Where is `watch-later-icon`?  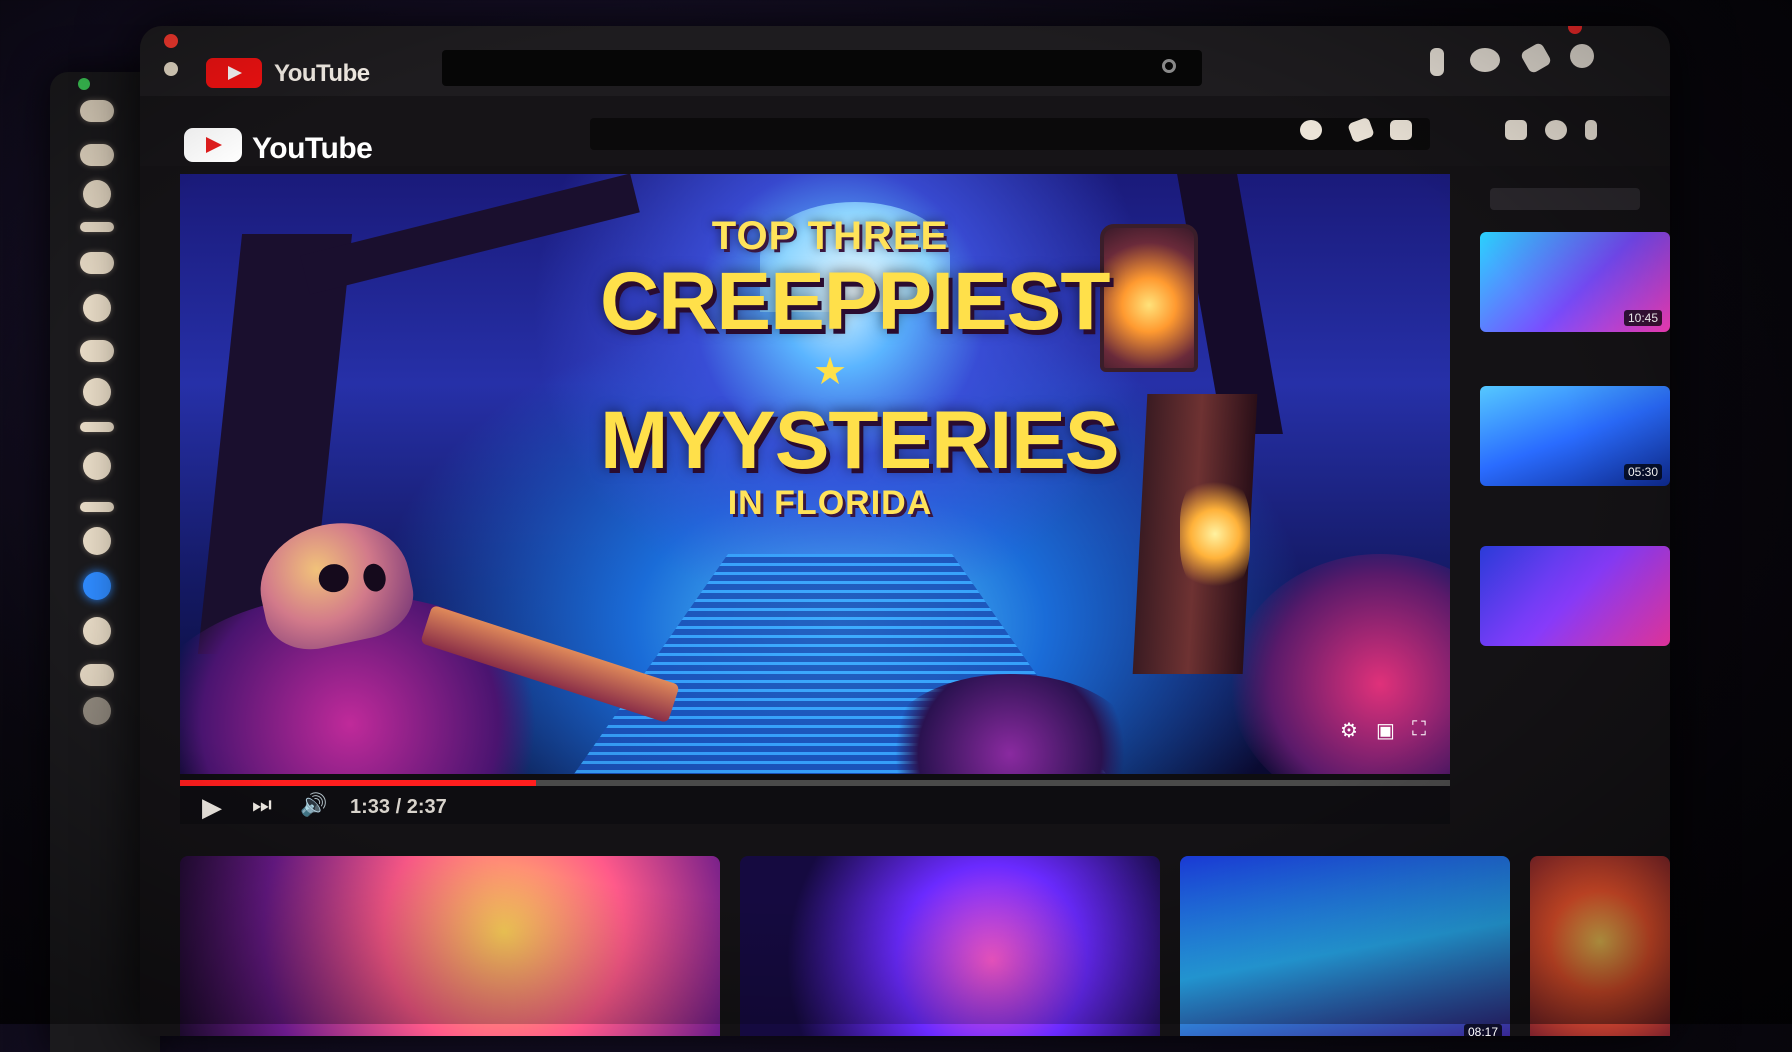
watch-later-icon is located at coordinates (97, 392).